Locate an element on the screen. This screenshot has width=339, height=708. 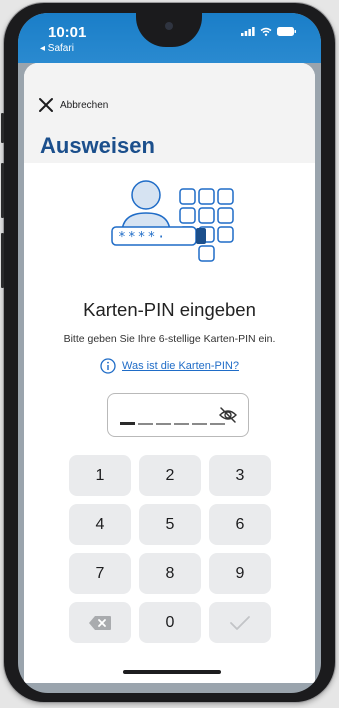
backspace-icon is located at coordinates (100, 622).